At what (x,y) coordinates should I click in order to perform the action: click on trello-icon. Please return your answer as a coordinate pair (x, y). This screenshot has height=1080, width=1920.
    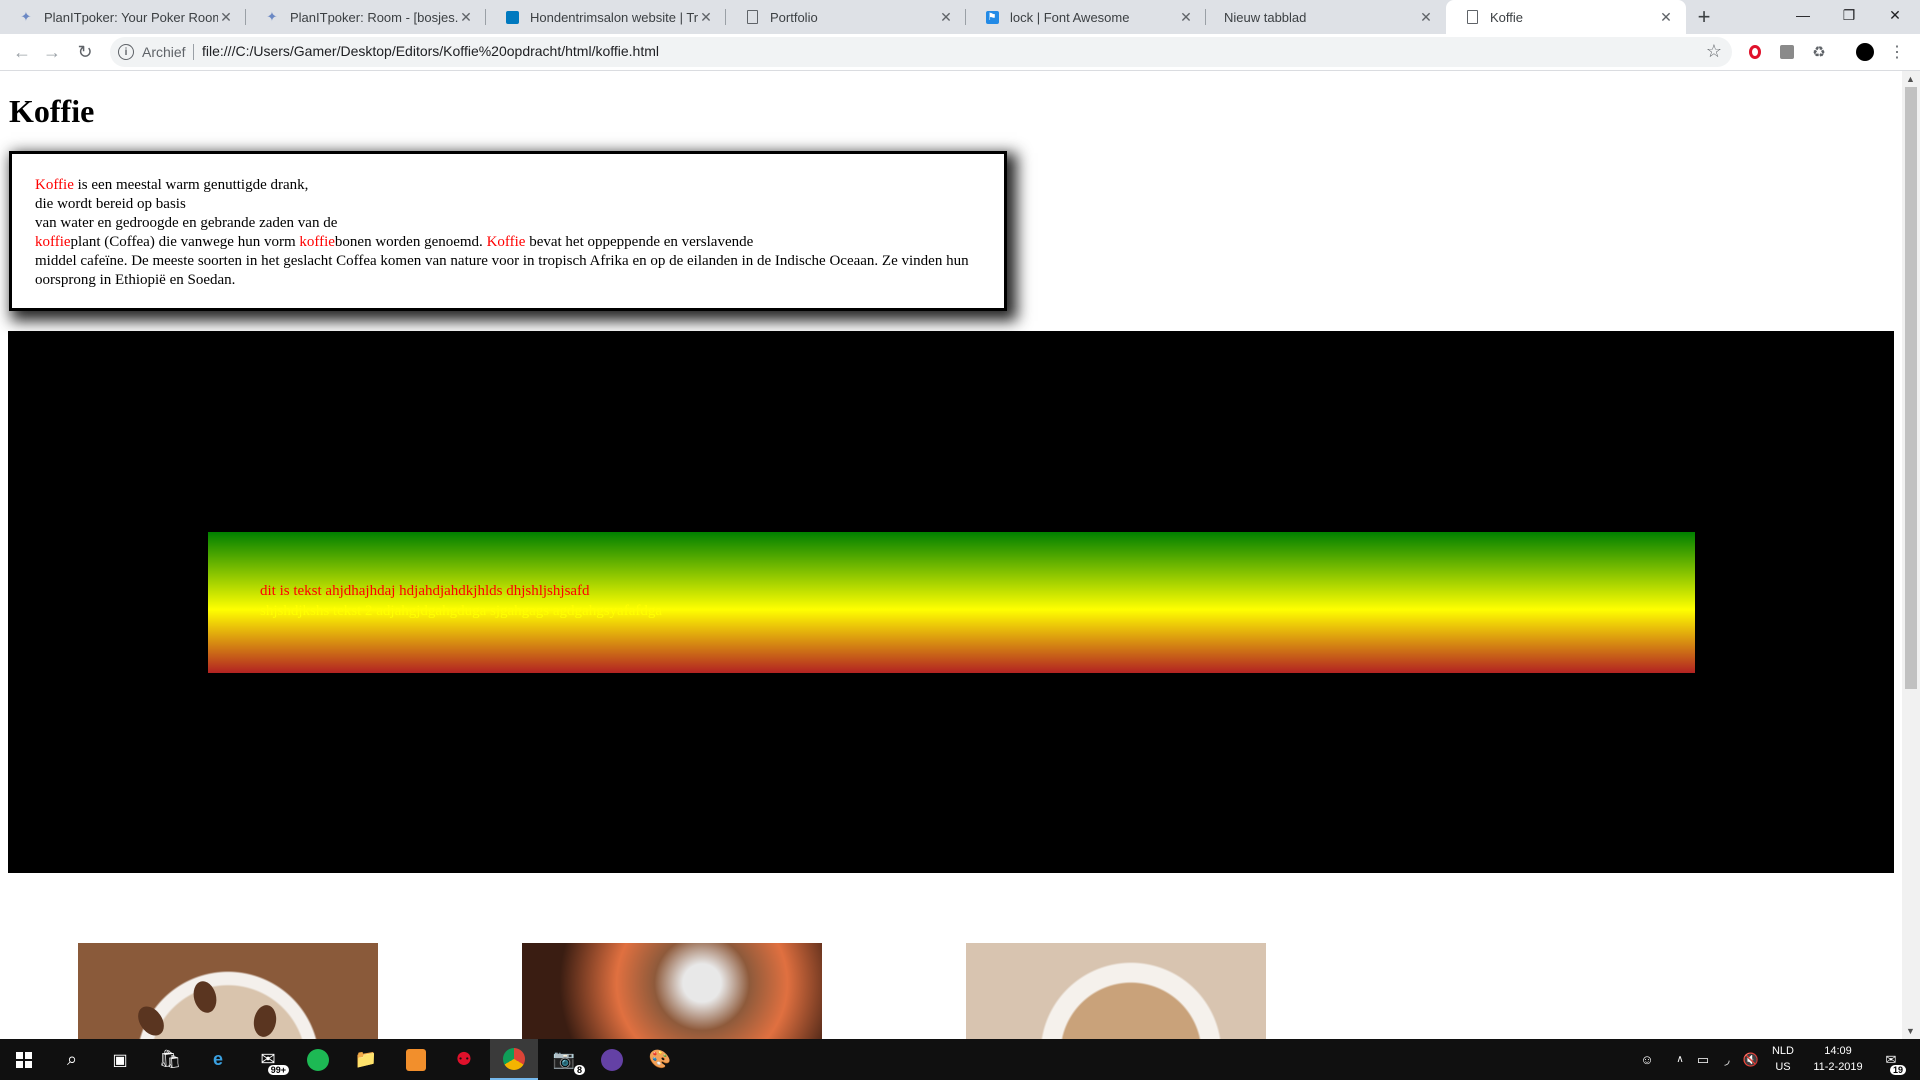
    Looking at the image, I should click on (512, 17).